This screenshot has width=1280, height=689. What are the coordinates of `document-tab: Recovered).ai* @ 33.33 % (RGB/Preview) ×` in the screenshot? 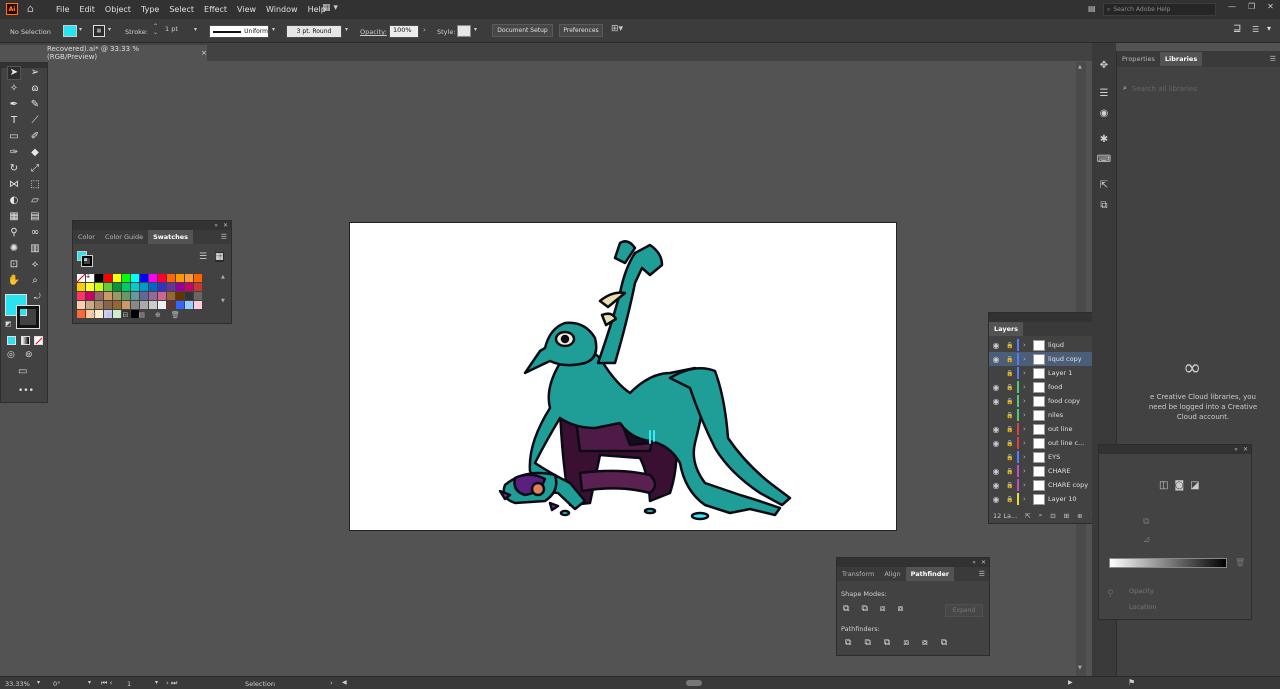 It's located at (103, 53).